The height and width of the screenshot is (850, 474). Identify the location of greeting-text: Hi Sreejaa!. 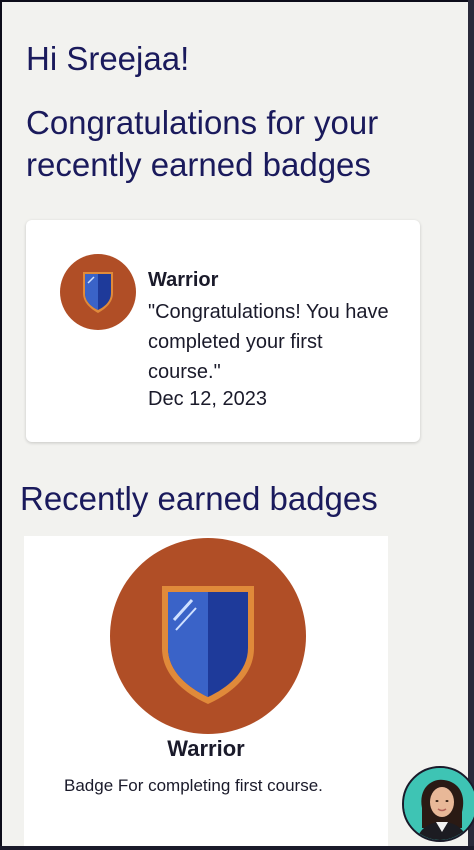
(108, 58).